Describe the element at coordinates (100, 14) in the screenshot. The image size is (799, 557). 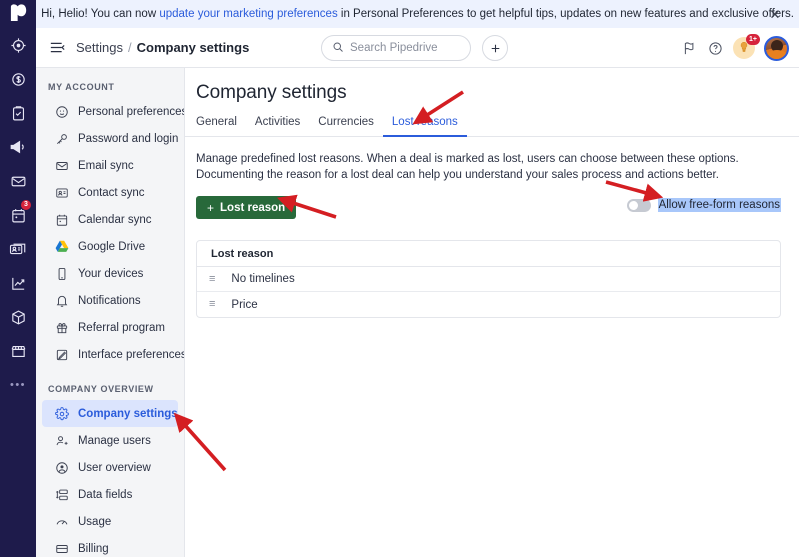
I see `banner-text-before: Hi, Helio! You can now` at that location.